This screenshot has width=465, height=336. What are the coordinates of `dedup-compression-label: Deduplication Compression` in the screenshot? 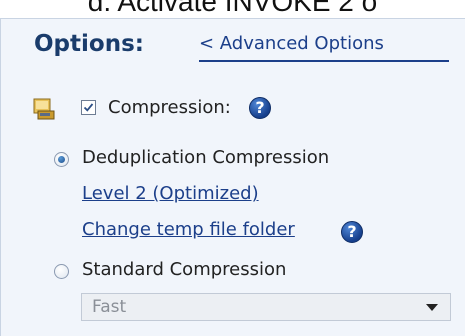 It's located at (206, 157).